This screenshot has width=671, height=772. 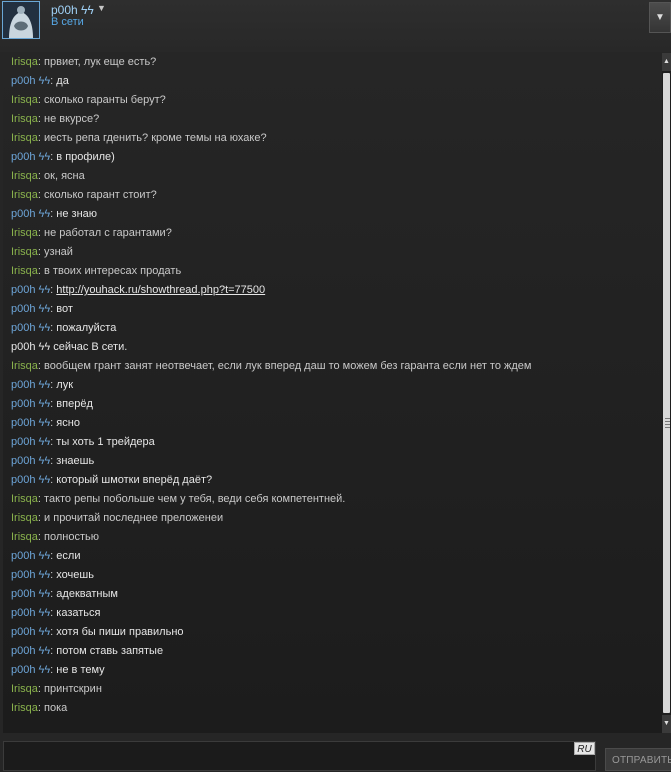 I want to click on message-text: узнай, so click(x=58, y=252).